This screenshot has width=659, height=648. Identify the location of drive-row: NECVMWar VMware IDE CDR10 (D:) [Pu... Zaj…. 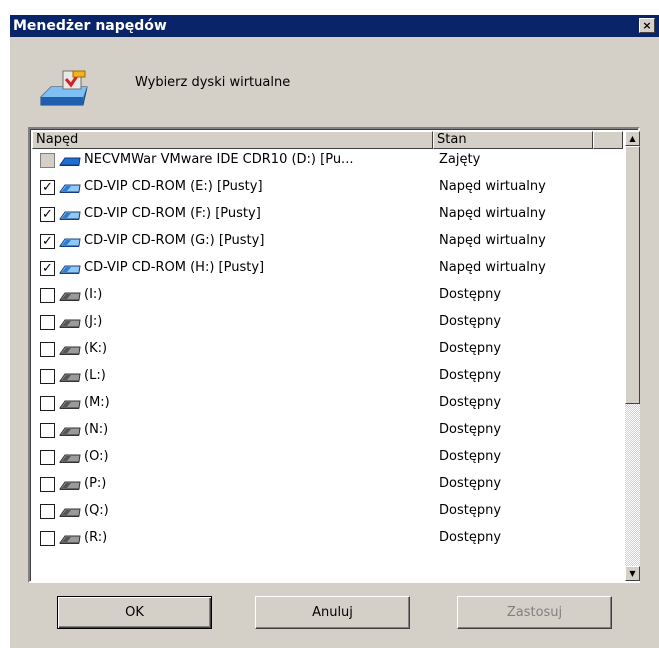
(328, 162).